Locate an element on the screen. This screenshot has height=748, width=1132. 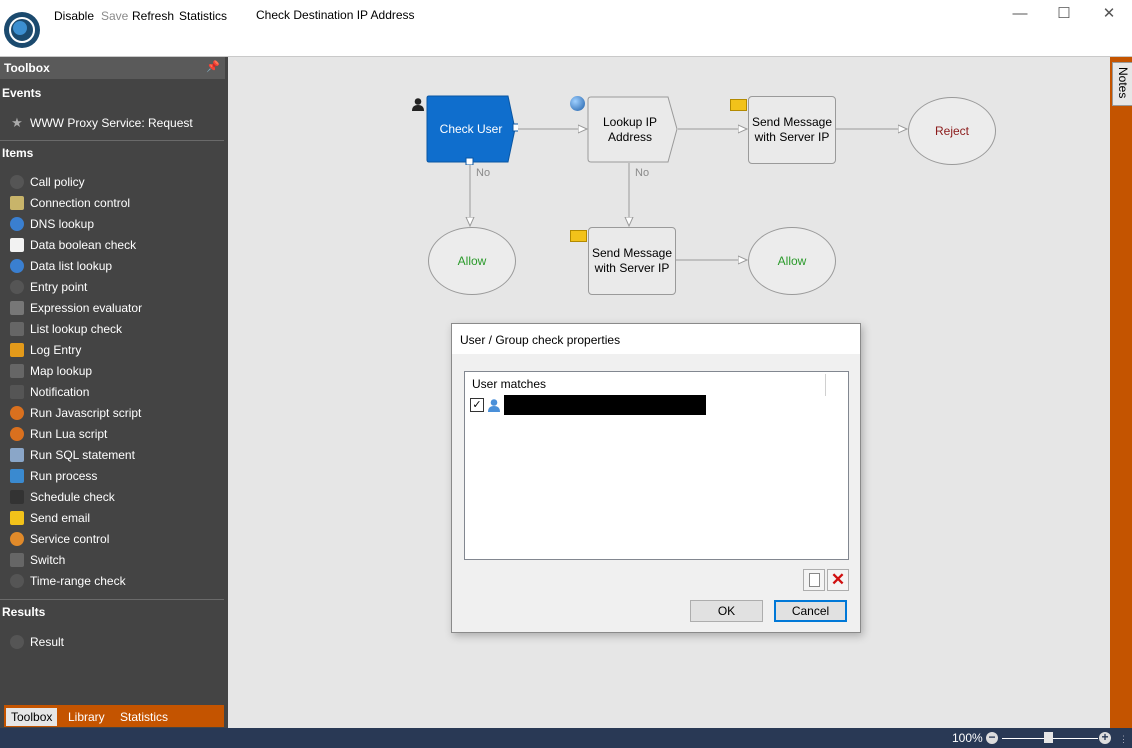
tab-library: Library is located at coordinates (86, 717).